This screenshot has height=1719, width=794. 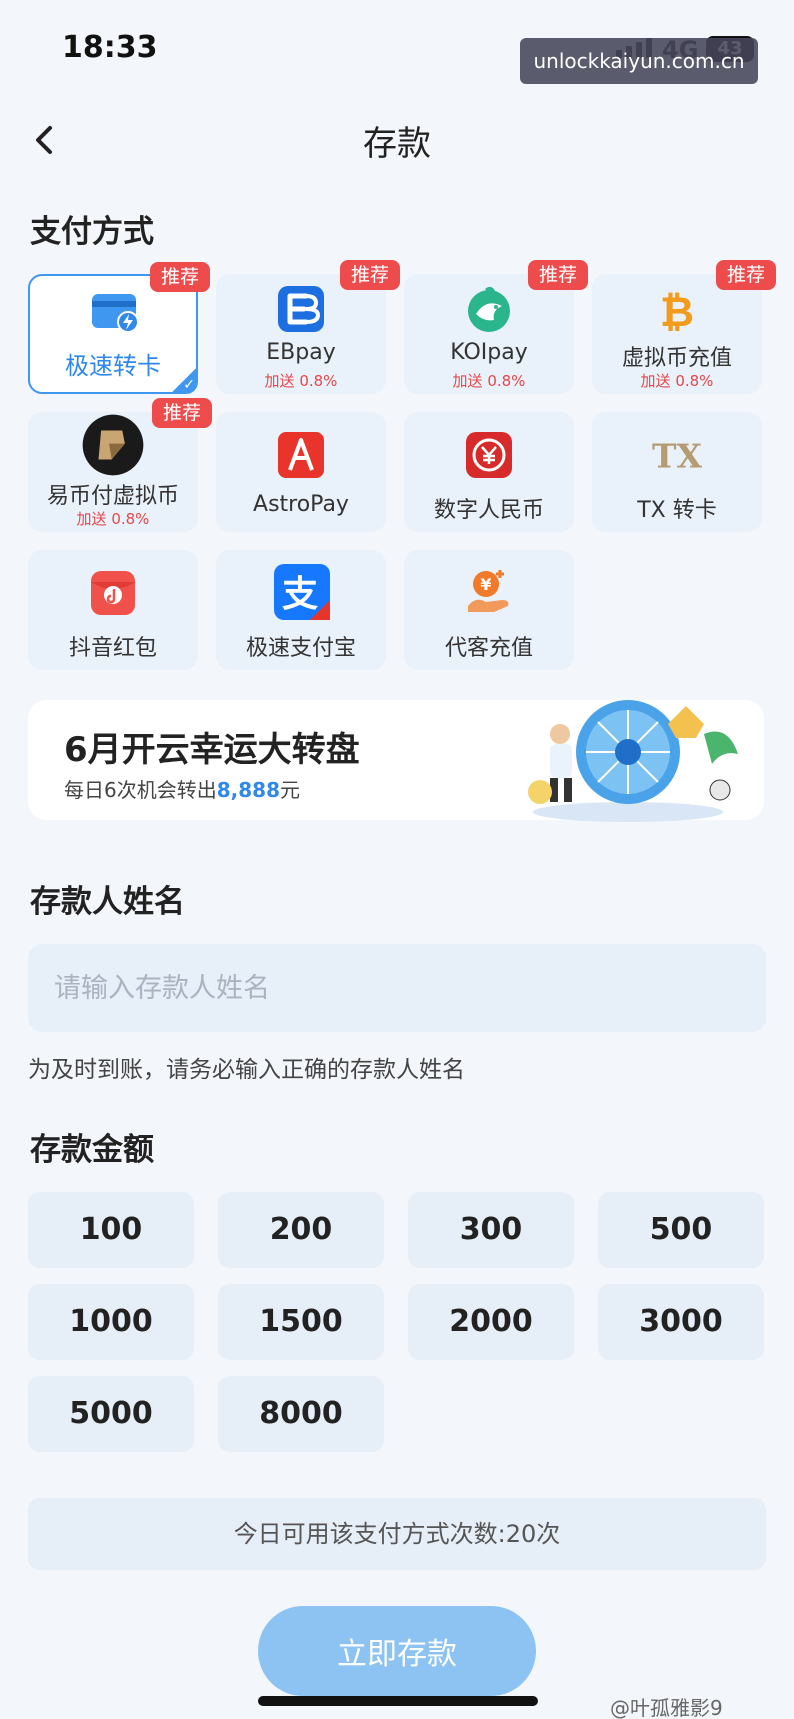 I want to click on ebpay-icon, so click(x=301, y=309).